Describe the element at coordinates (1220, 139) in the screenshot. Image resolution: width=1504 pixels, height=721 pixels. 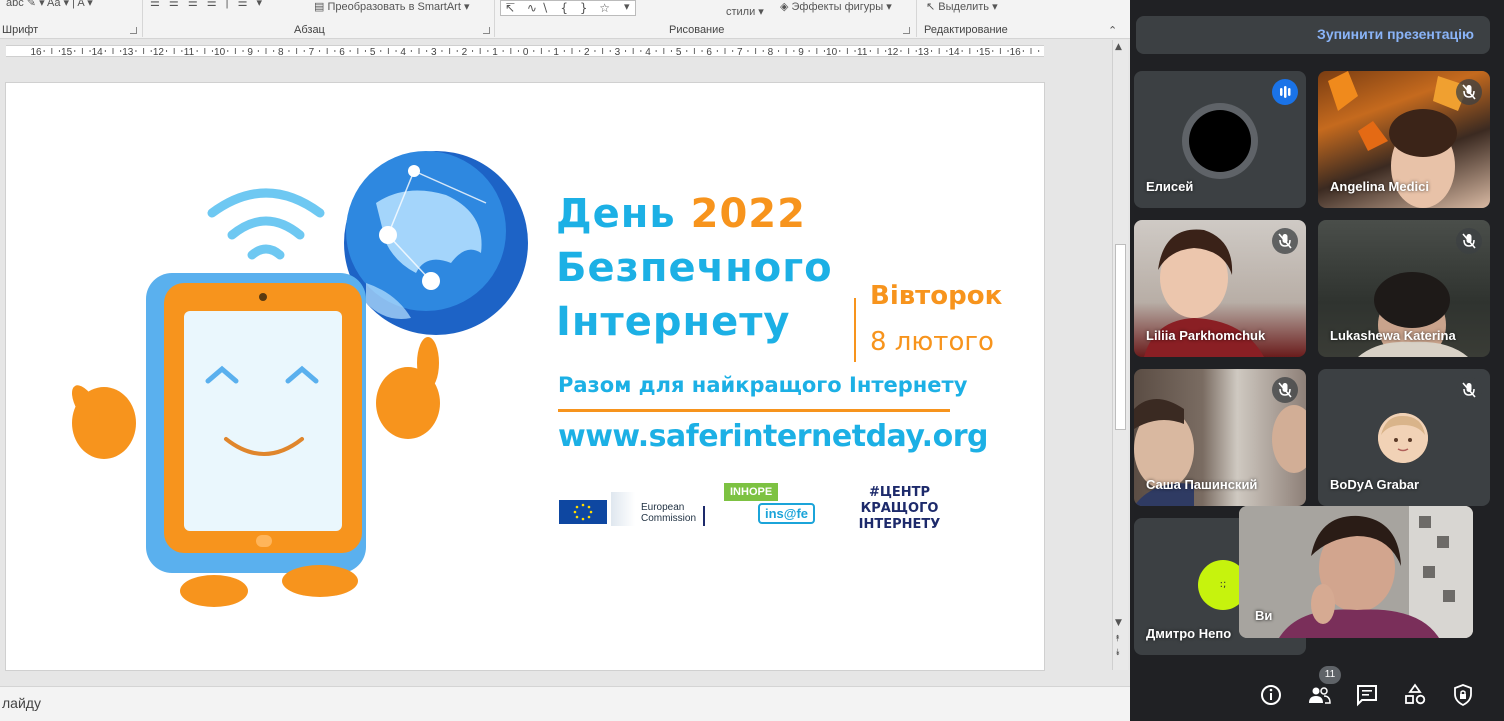
I see `participant-tile: Елисей` at that location.